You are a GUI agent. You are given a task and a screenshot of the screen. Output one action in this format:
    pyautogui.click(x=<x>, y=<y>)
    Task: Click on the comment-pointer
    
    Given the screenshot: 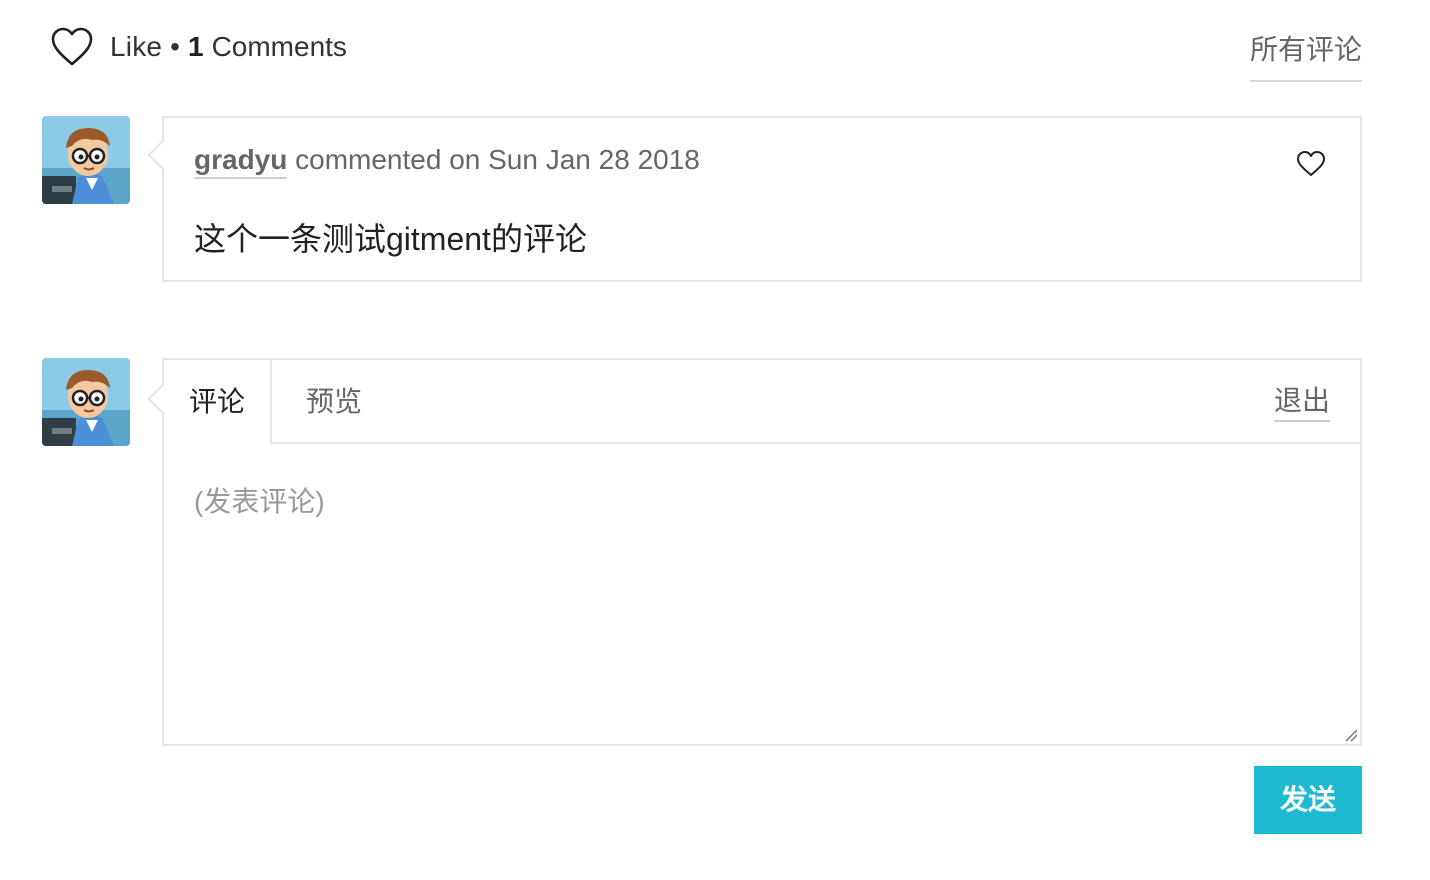 What is the action you would take?
    pyautogui.click(x=163, y=155)
    